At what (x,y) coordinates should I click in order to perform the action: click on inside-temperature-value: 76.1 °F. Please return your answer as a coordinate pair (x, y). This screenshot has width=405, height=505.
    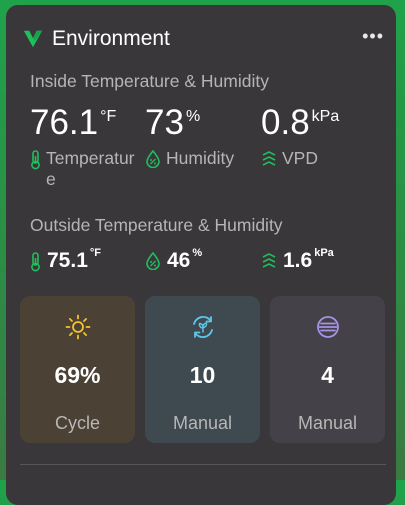
    Looking at the image, I should click on (73, 122).